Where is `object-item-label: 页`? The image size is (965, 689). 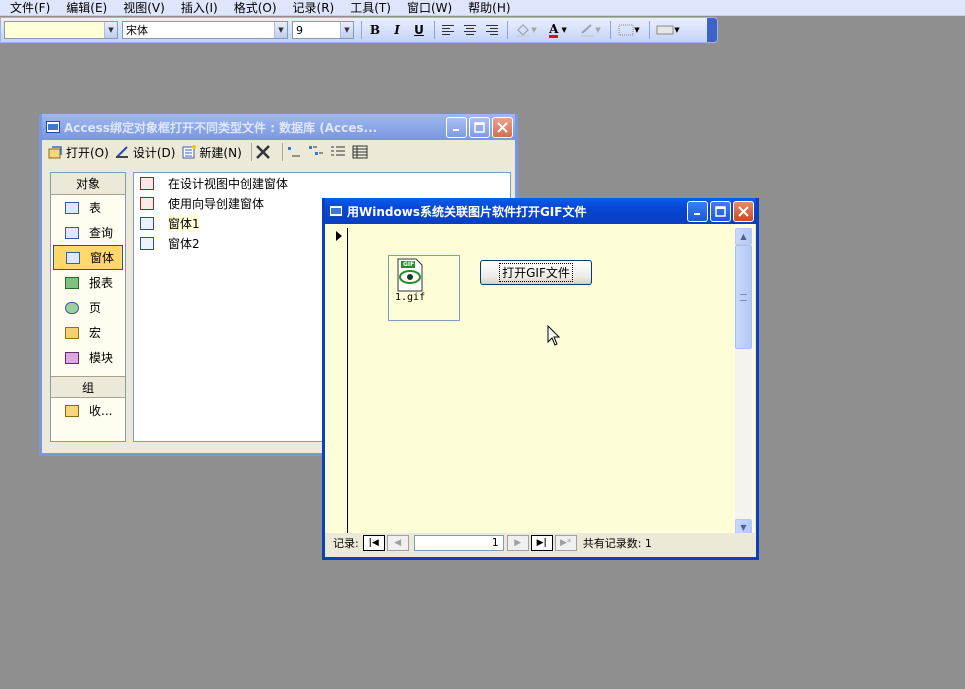
object-item-label: 页 is located at coordinates (95, 308).